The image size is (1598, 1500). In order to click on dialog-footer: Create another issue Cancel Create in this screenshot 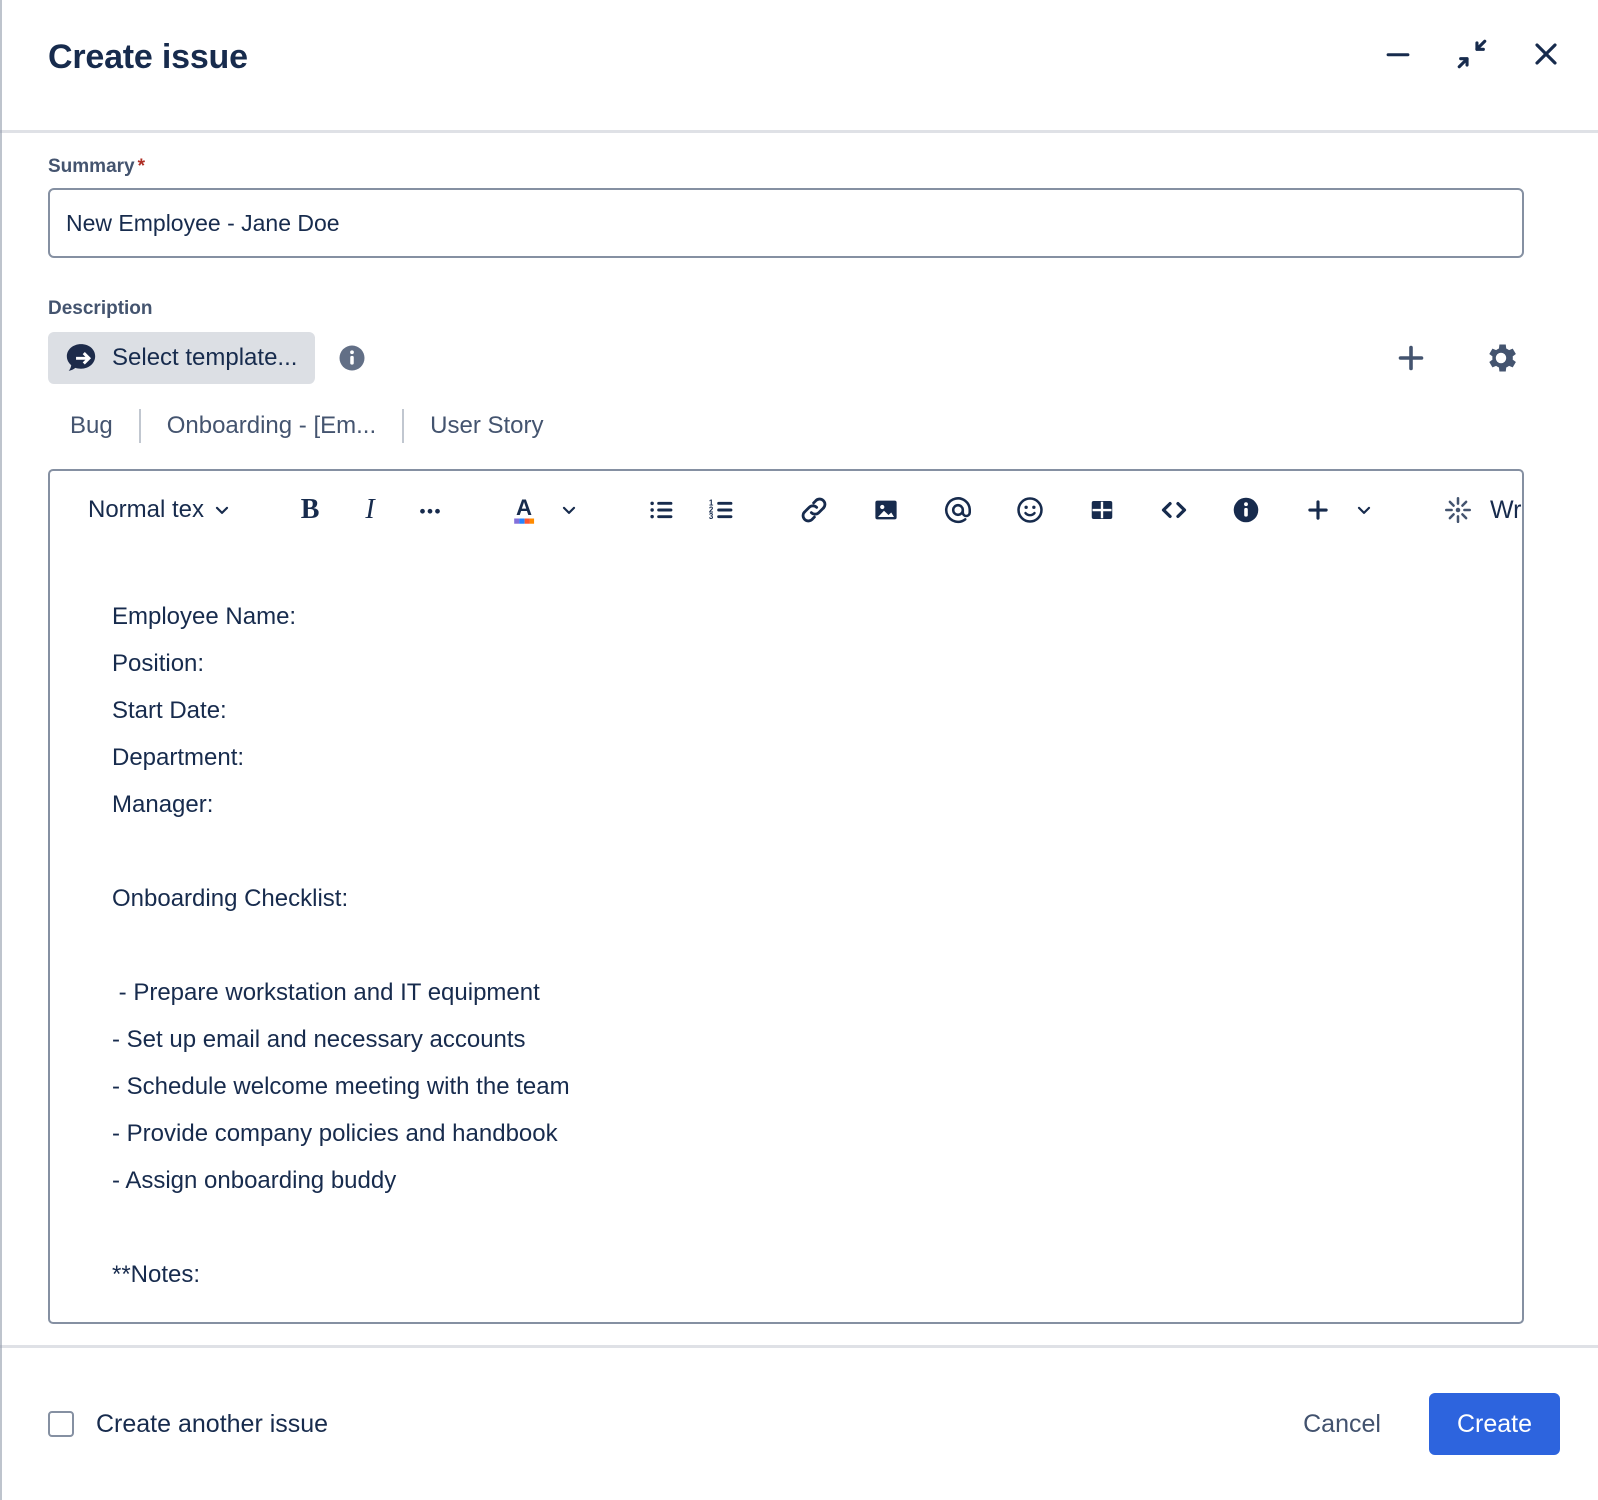, I will do `click(799, 1424)`.